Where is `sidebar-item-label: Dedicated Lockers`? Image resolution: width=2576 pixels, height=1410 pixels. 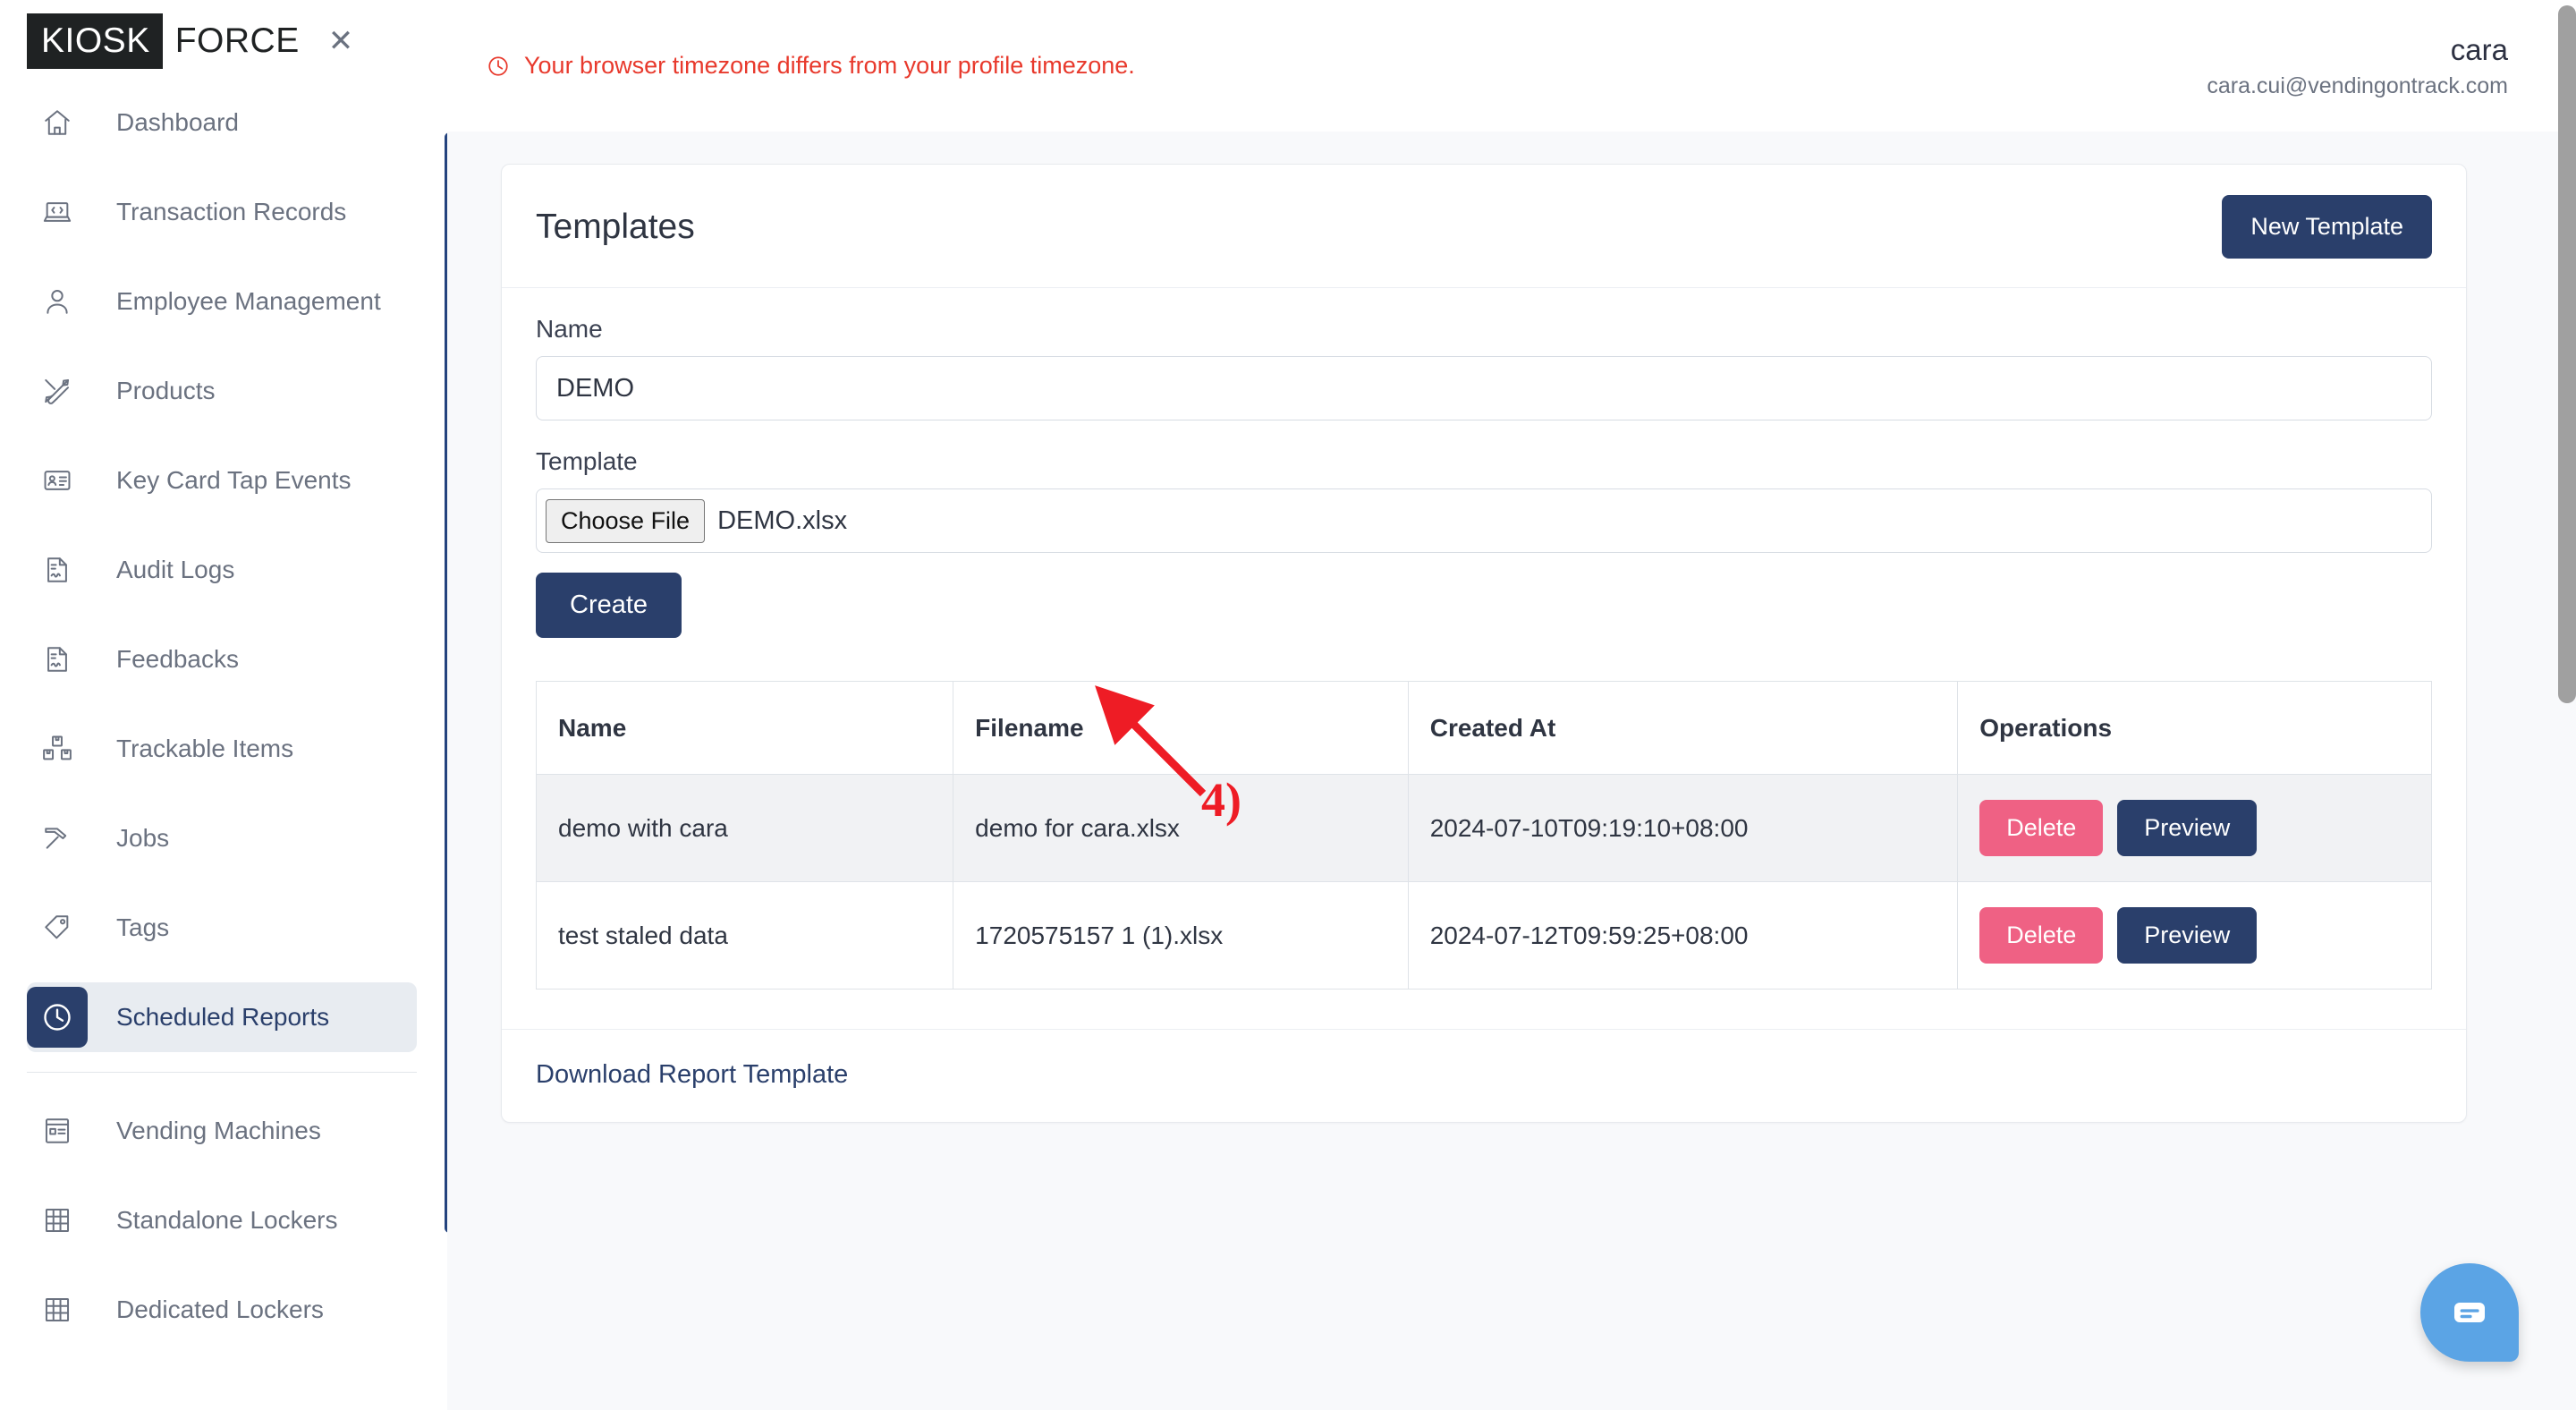 sidebar-item-label: Dedicated Lockers is located at coordinates (220, 1309).